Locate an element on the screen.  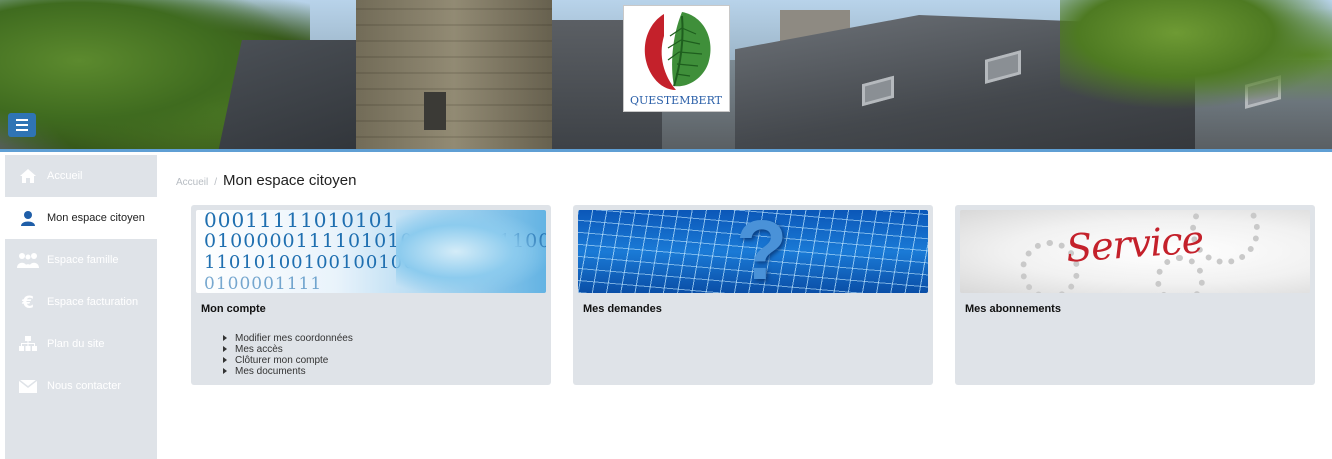
face-overlay is located at coordinates (471, 251).